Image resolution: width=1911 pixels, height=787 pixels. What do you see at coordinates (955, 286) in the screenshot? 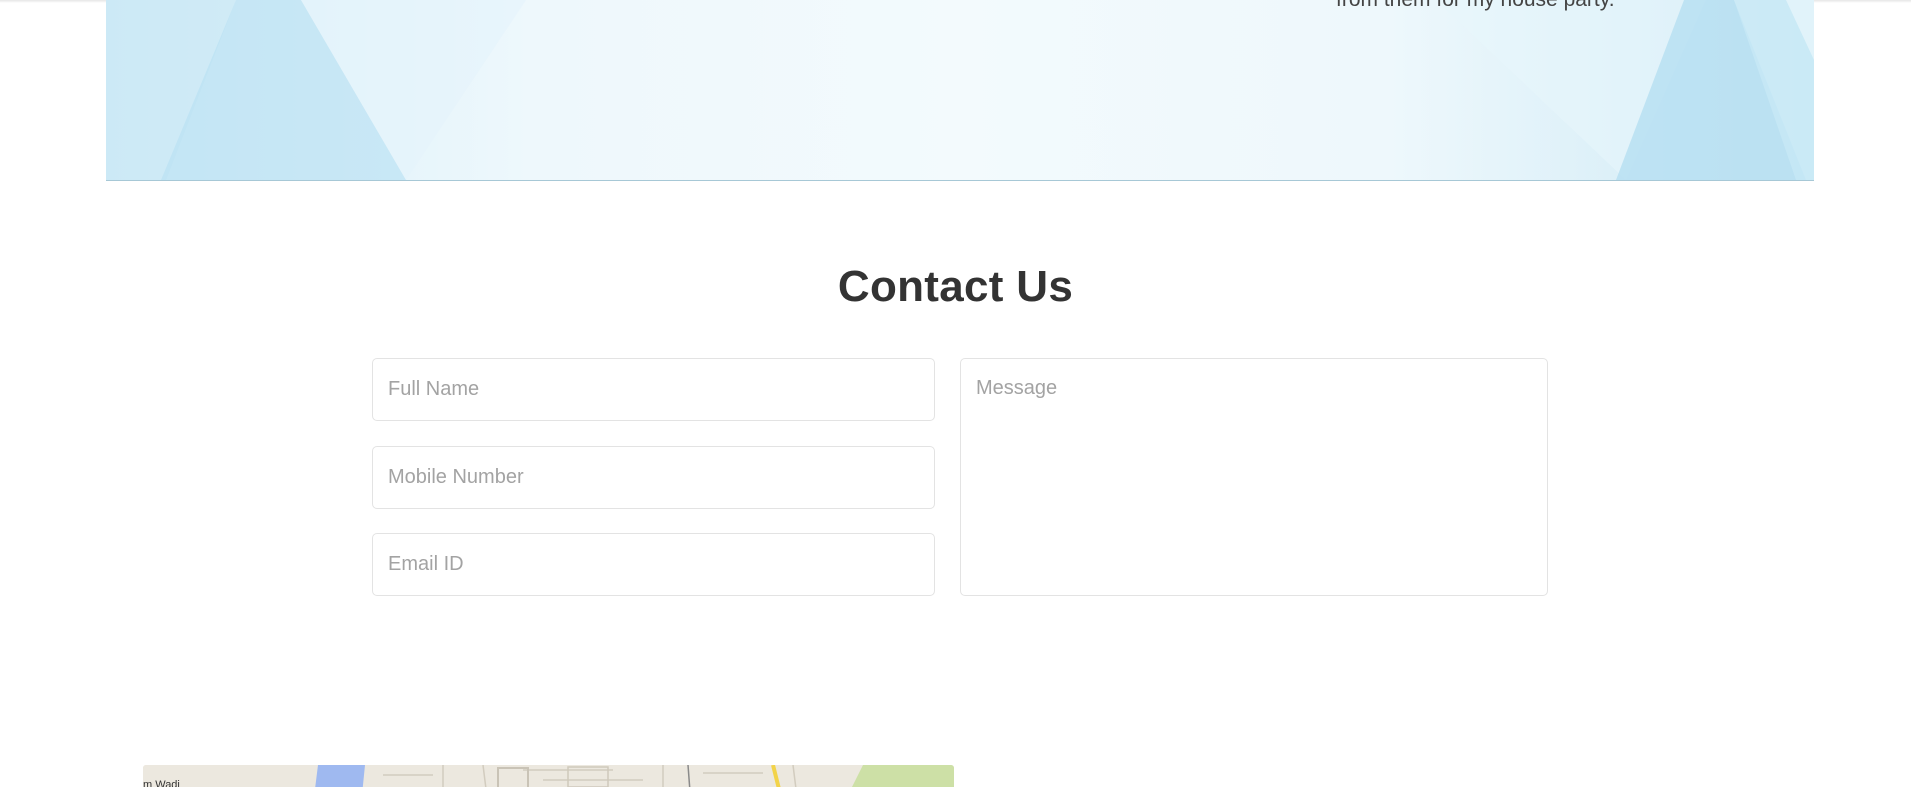
I see `contact-section-title: Contact Us` at bounding box center [955, 286].